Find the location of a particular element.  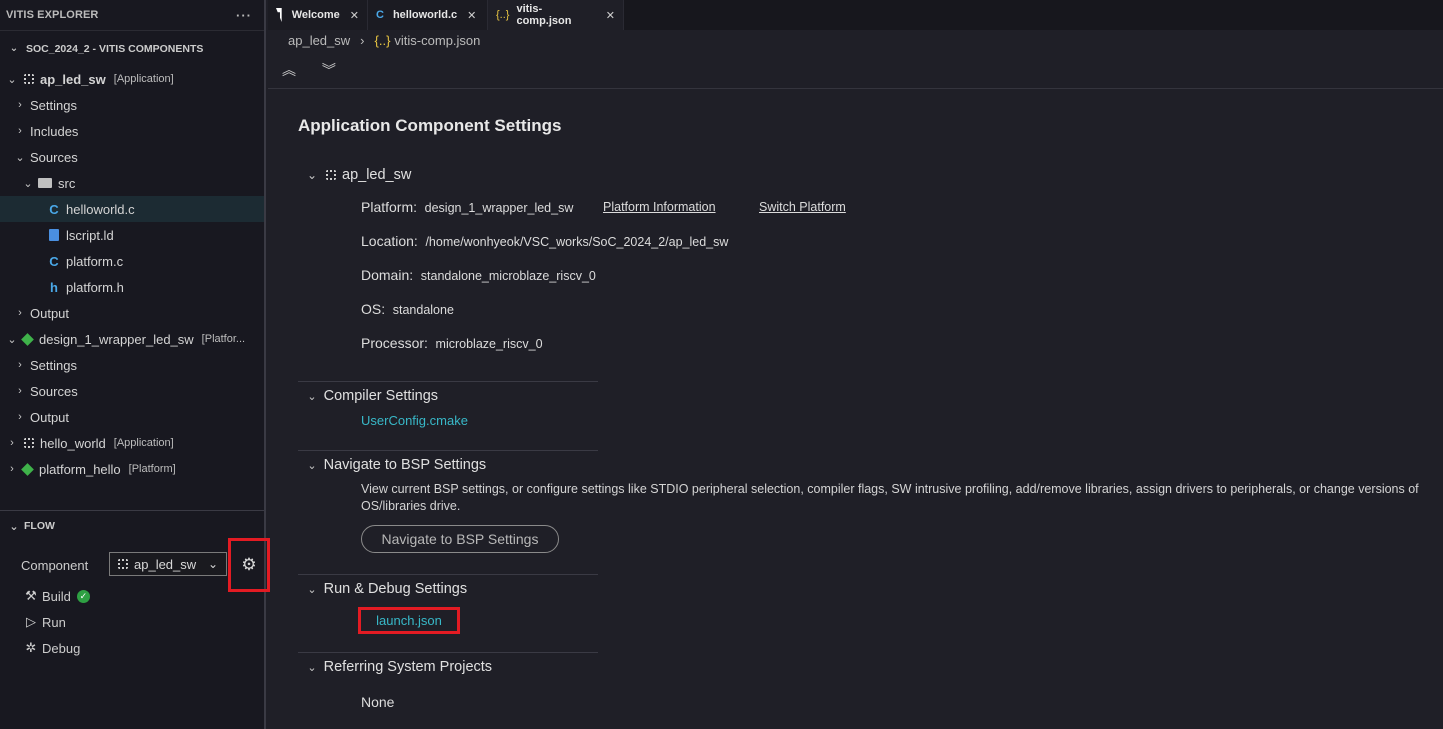

tree-item-hello-world: › hello_world [Application] is located at coordinates (132, 443).